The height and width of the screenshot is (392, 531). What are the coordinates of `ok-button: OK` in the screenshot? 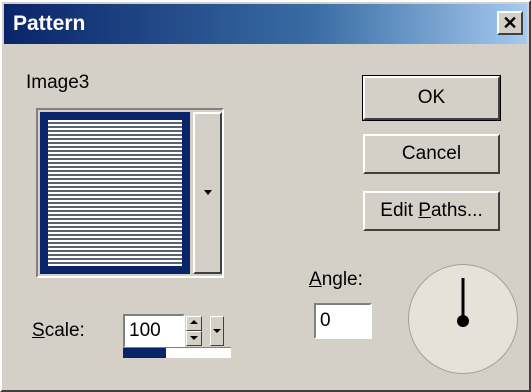 It's located at (431, 98).